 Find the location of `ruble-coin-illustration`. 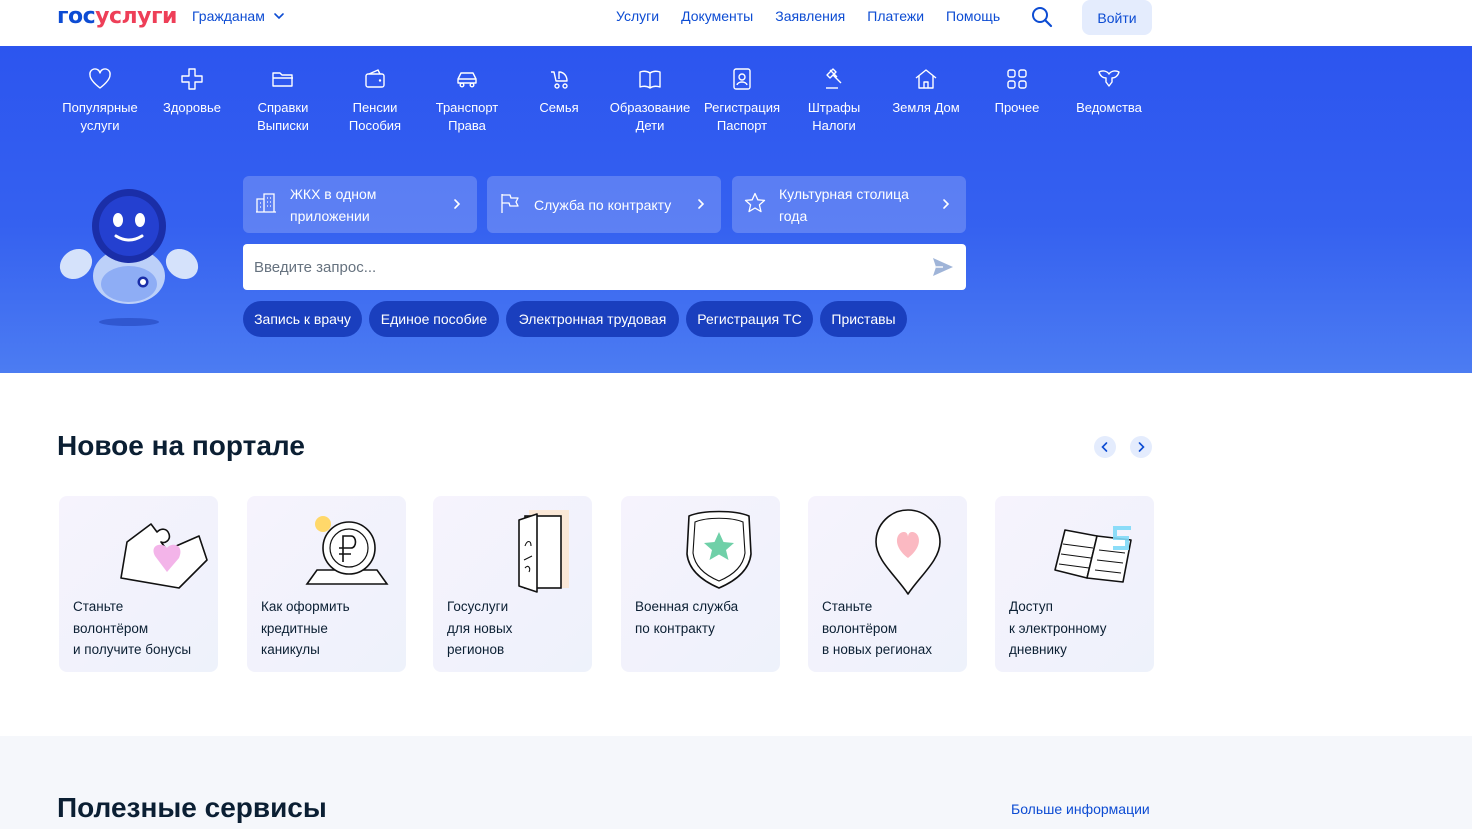

ruble-coin-illustration is located at coordinates (347, 550).